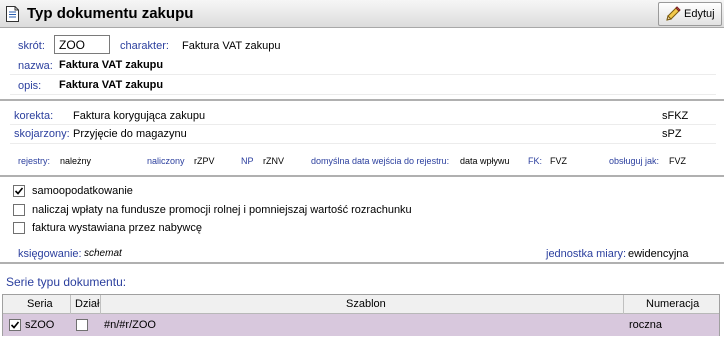 The width and height of the screenshot is (724, 352). I want to click on korekta-label: korekta:, so click(34, 116).